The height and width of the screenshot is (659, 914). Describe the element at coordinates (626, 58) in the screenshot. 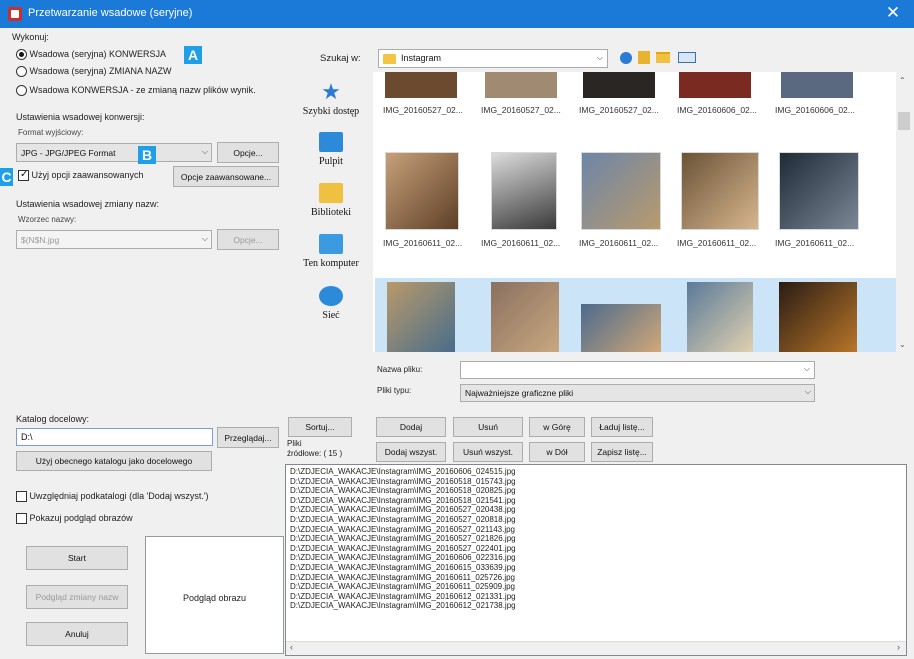

I see `back-icon` at that location.